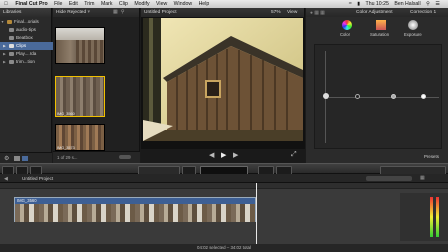 The image size is (448, 252). What do you see at coordinates (256, 213) in the screenshot?
I see `playhead` at bounding box center [256, 213].